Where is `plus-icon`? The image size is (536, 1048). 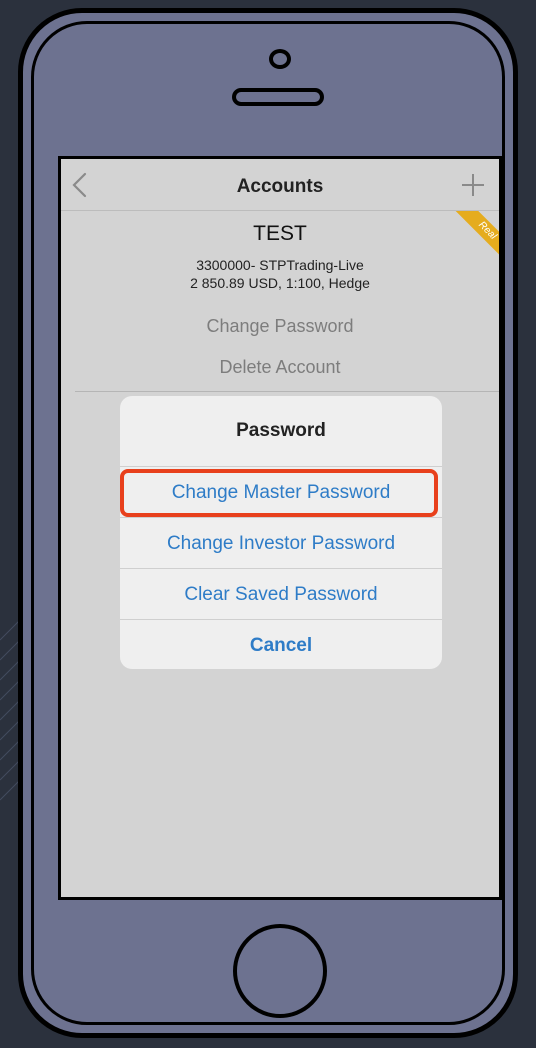
plus-icon is located at coordinates (473, 185).